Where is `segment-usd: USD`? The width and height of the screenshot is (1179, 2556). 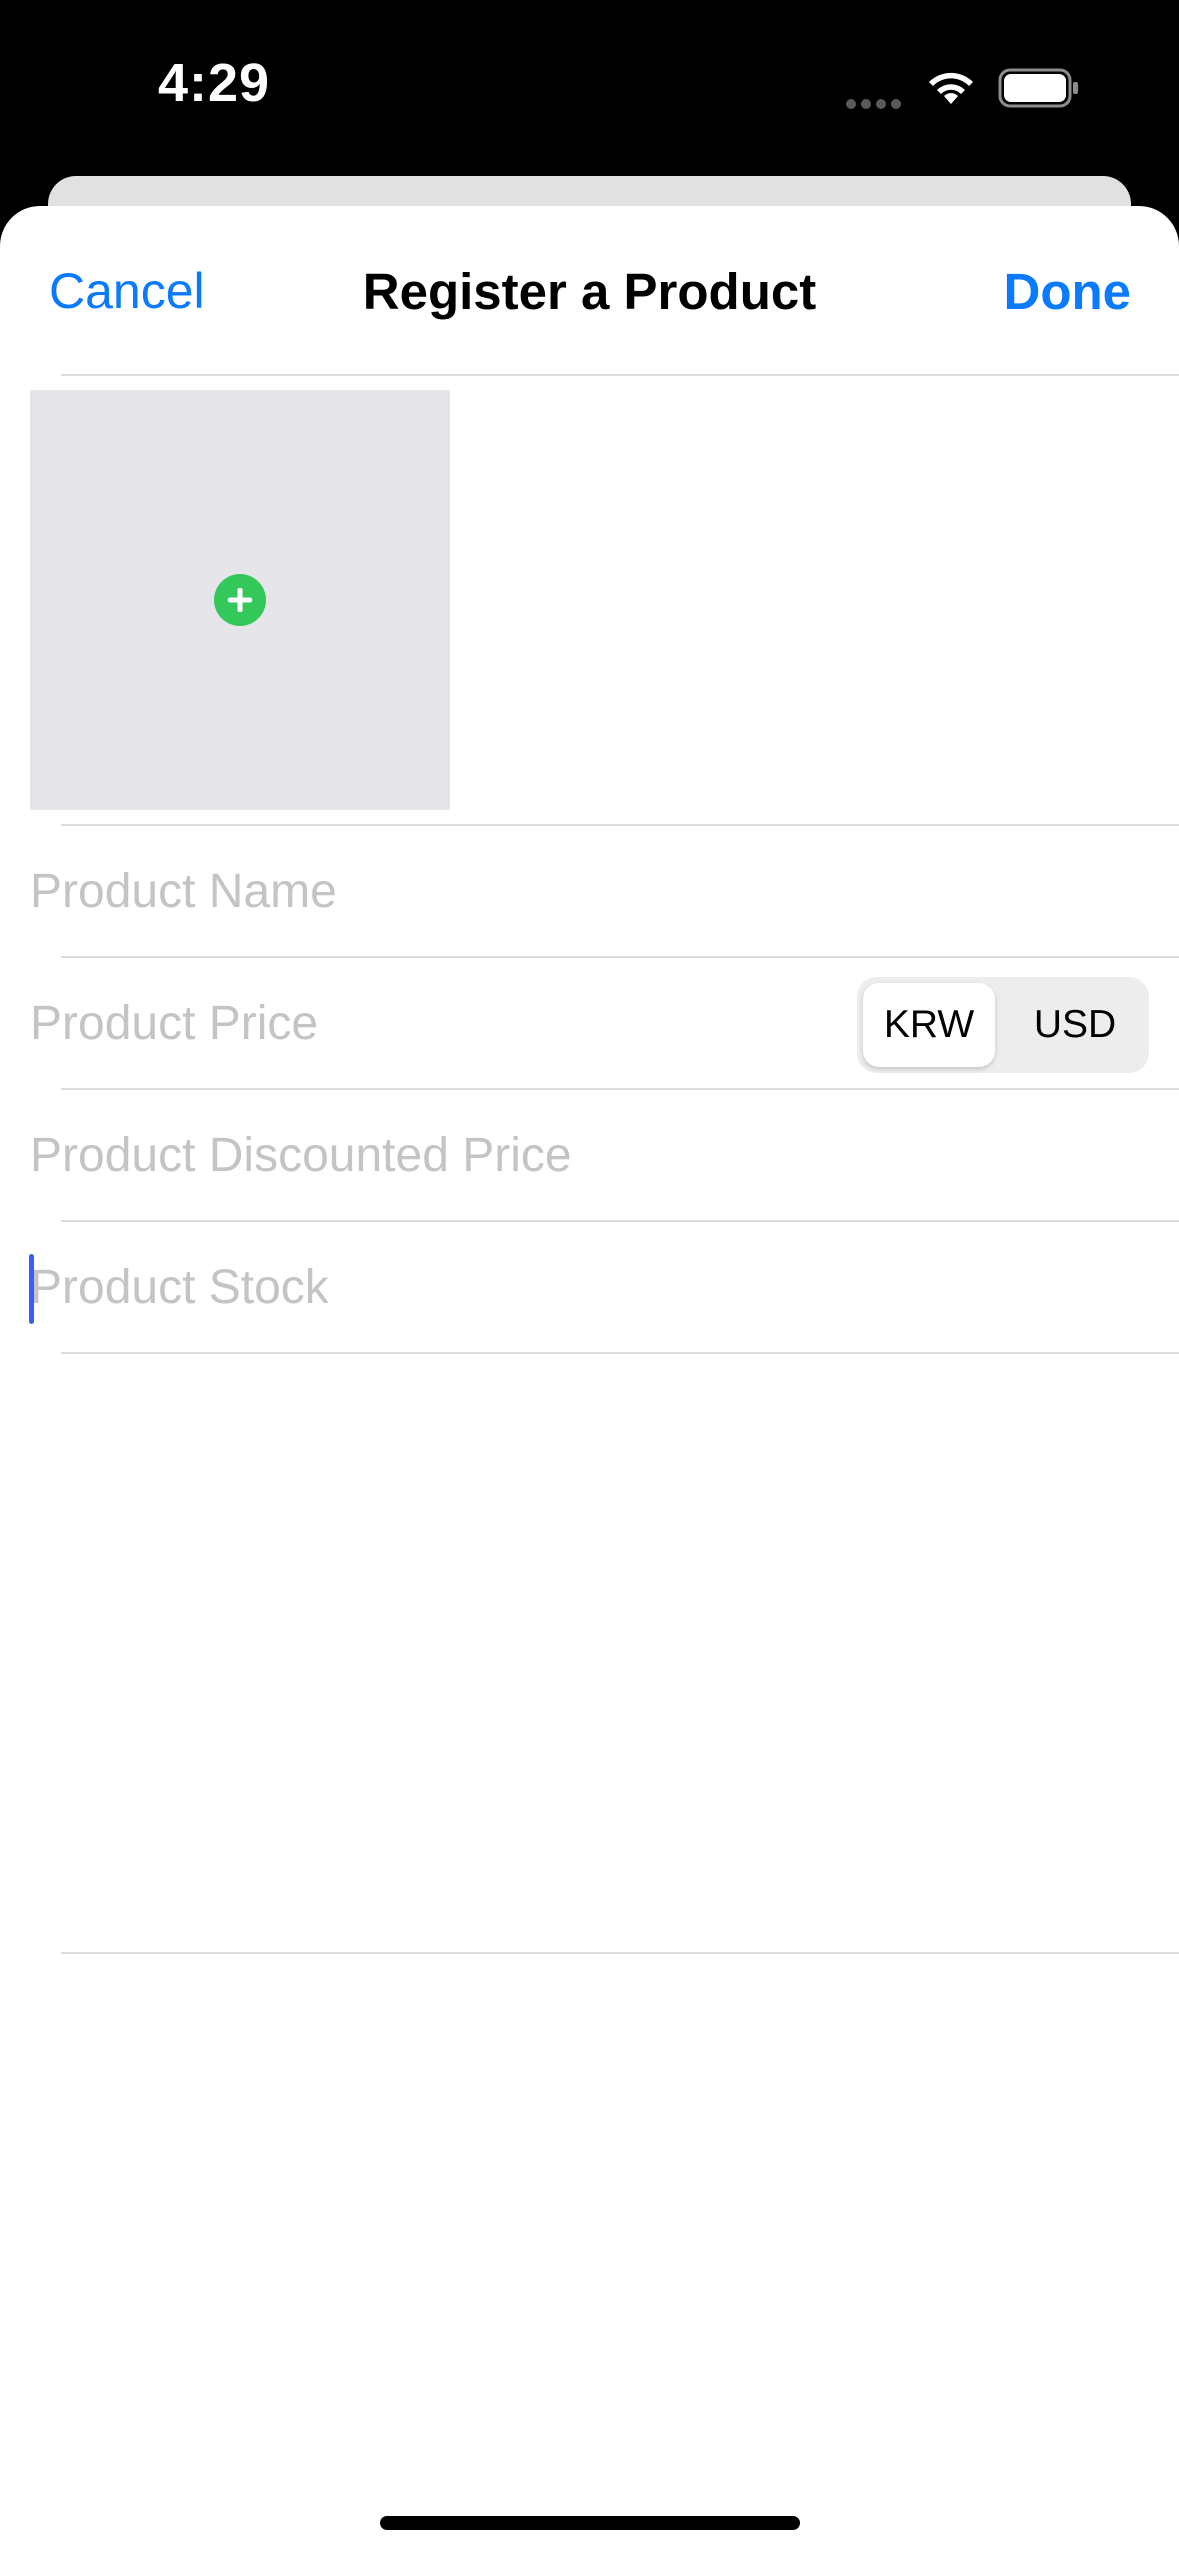
segment-usd: USD is located at coordinates (1075, 1025).